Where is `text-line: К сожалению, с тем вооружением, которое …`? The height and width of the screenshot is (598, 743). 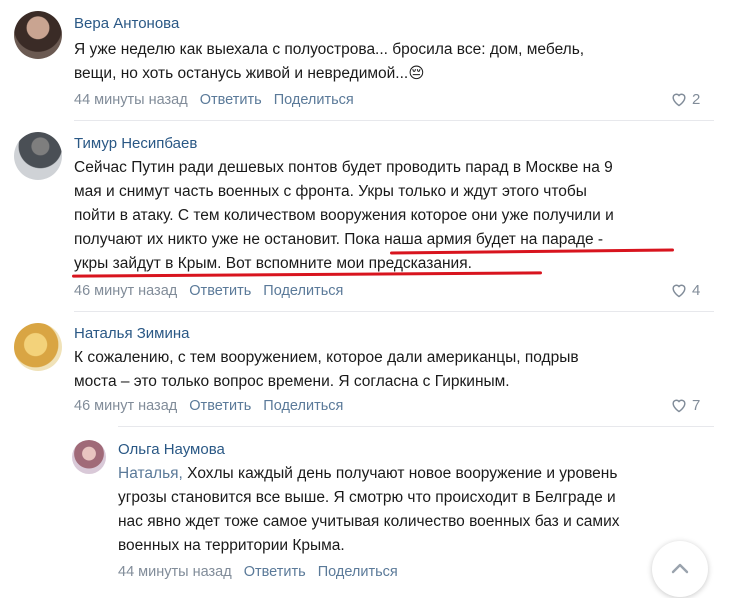
text-line: К сожалению, с тем вооружением, которое … is located at coordinates (326, 357).